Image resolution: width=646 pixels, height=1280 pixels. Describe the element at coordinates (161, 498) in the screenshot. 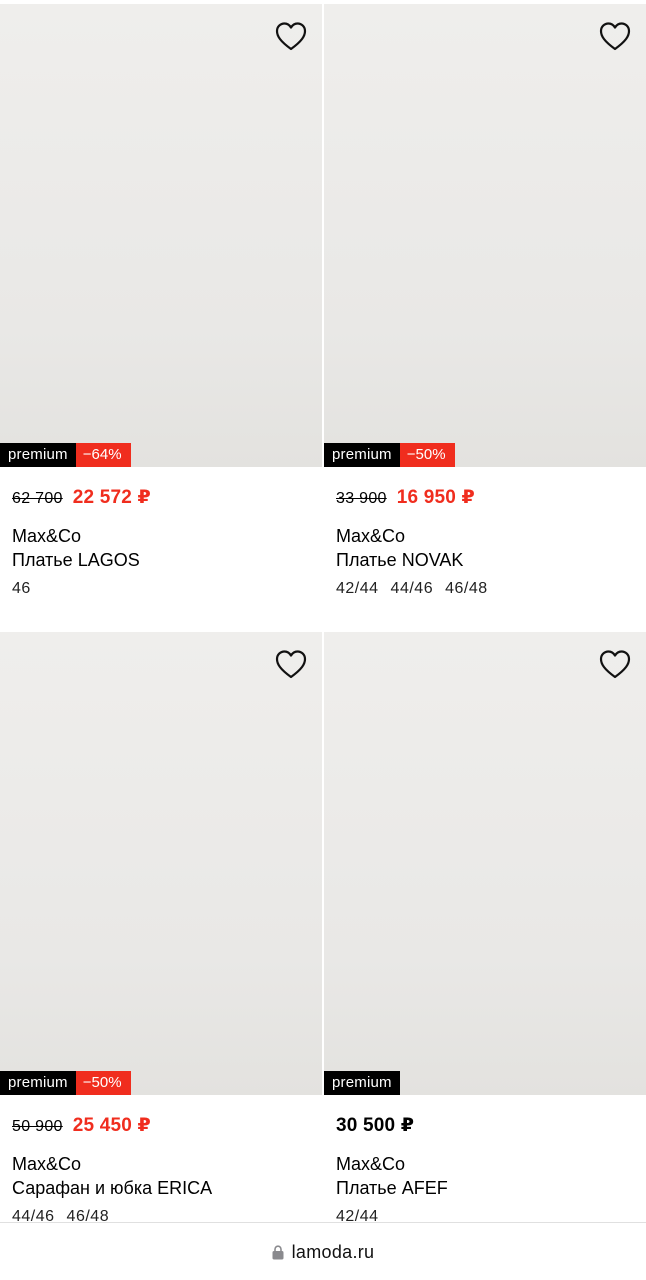

I see `price-row: 62 700 22 572 ₽` at that location.